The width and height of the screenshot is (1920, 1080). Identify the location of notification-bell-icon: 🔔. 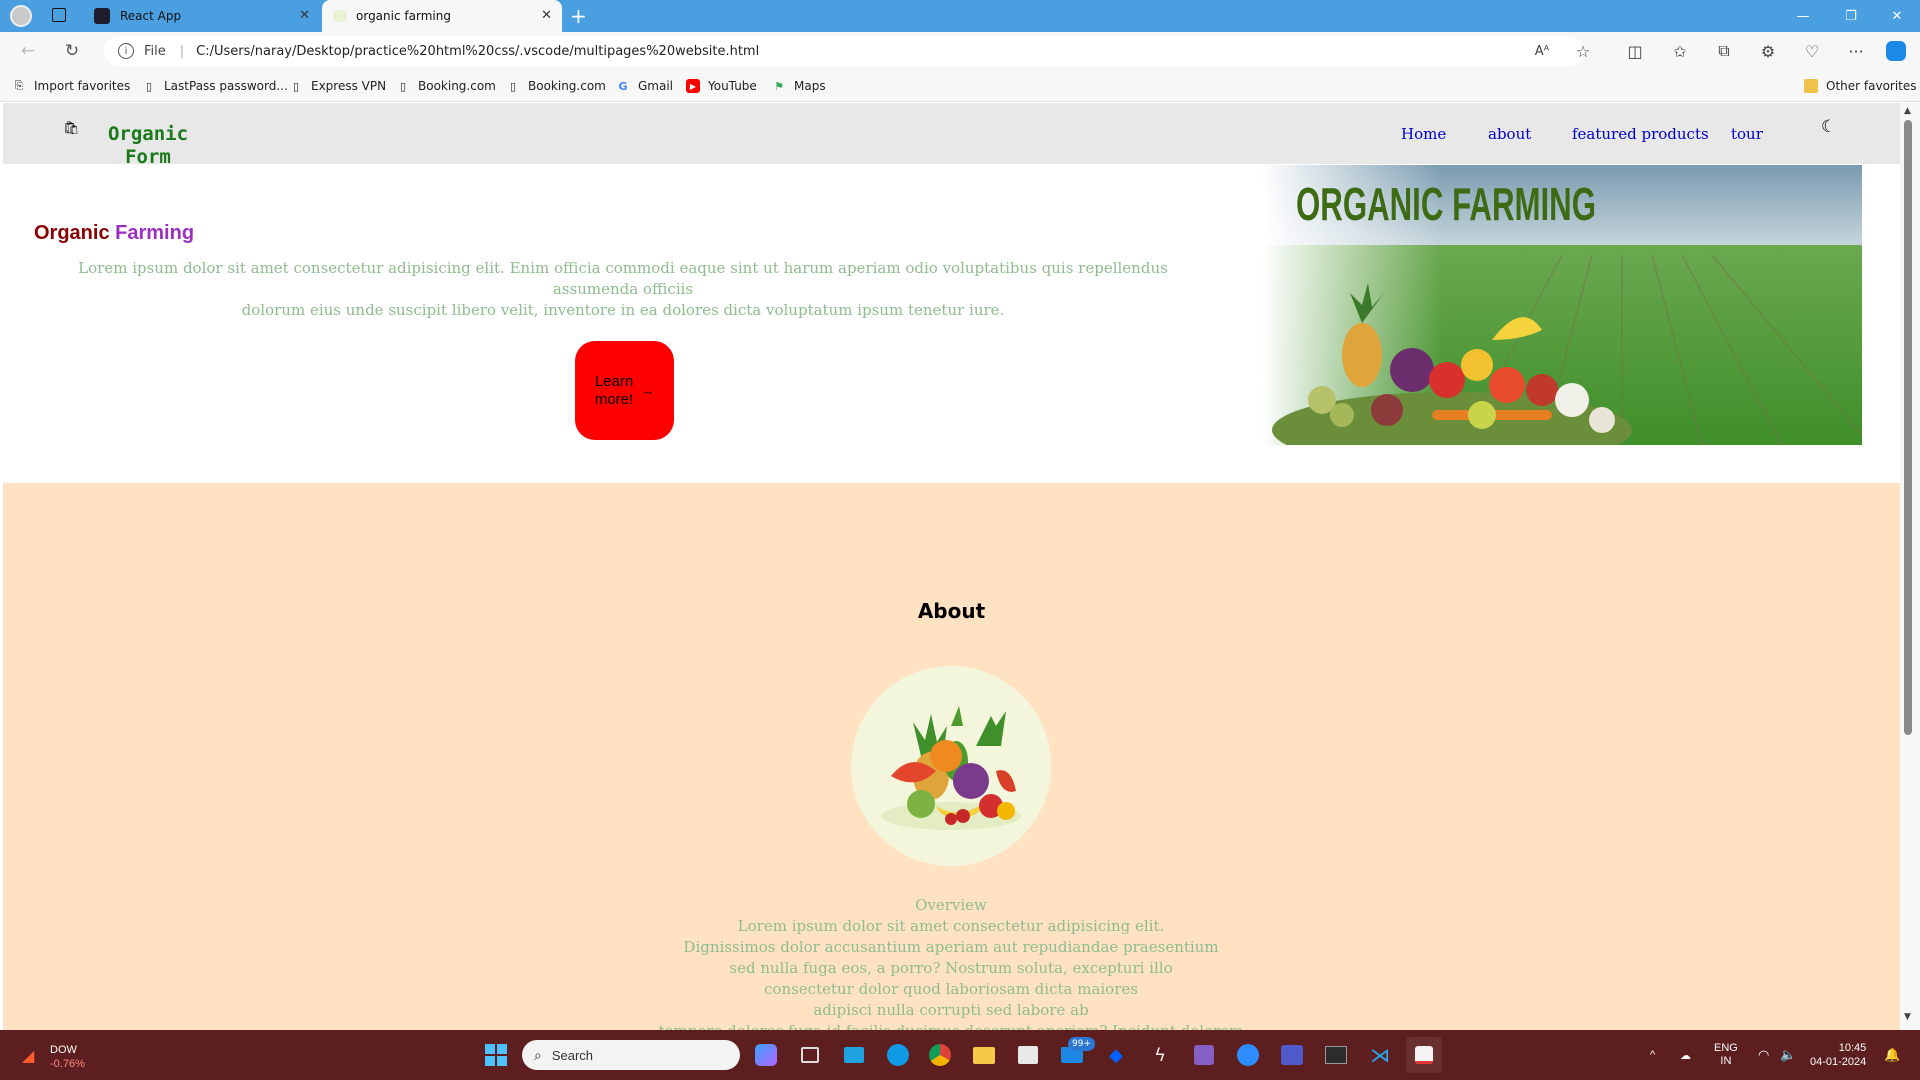
(1892, 1055).